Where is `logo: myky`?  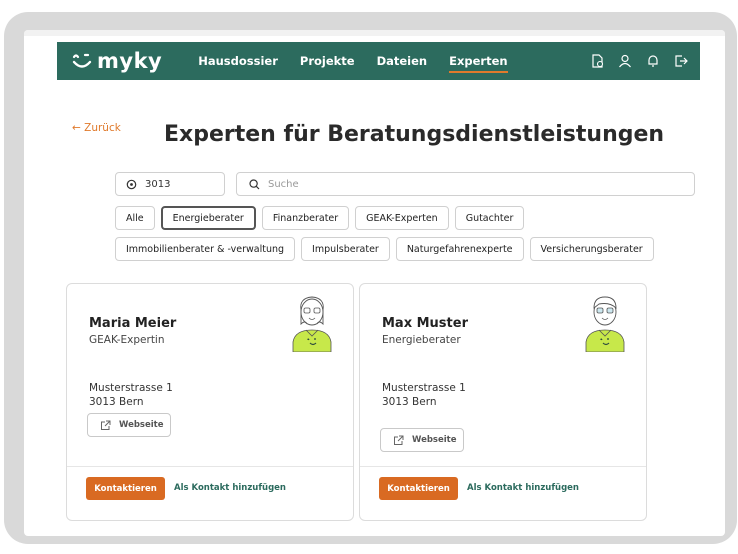 logo: myky is located at coordinates (116, 61).